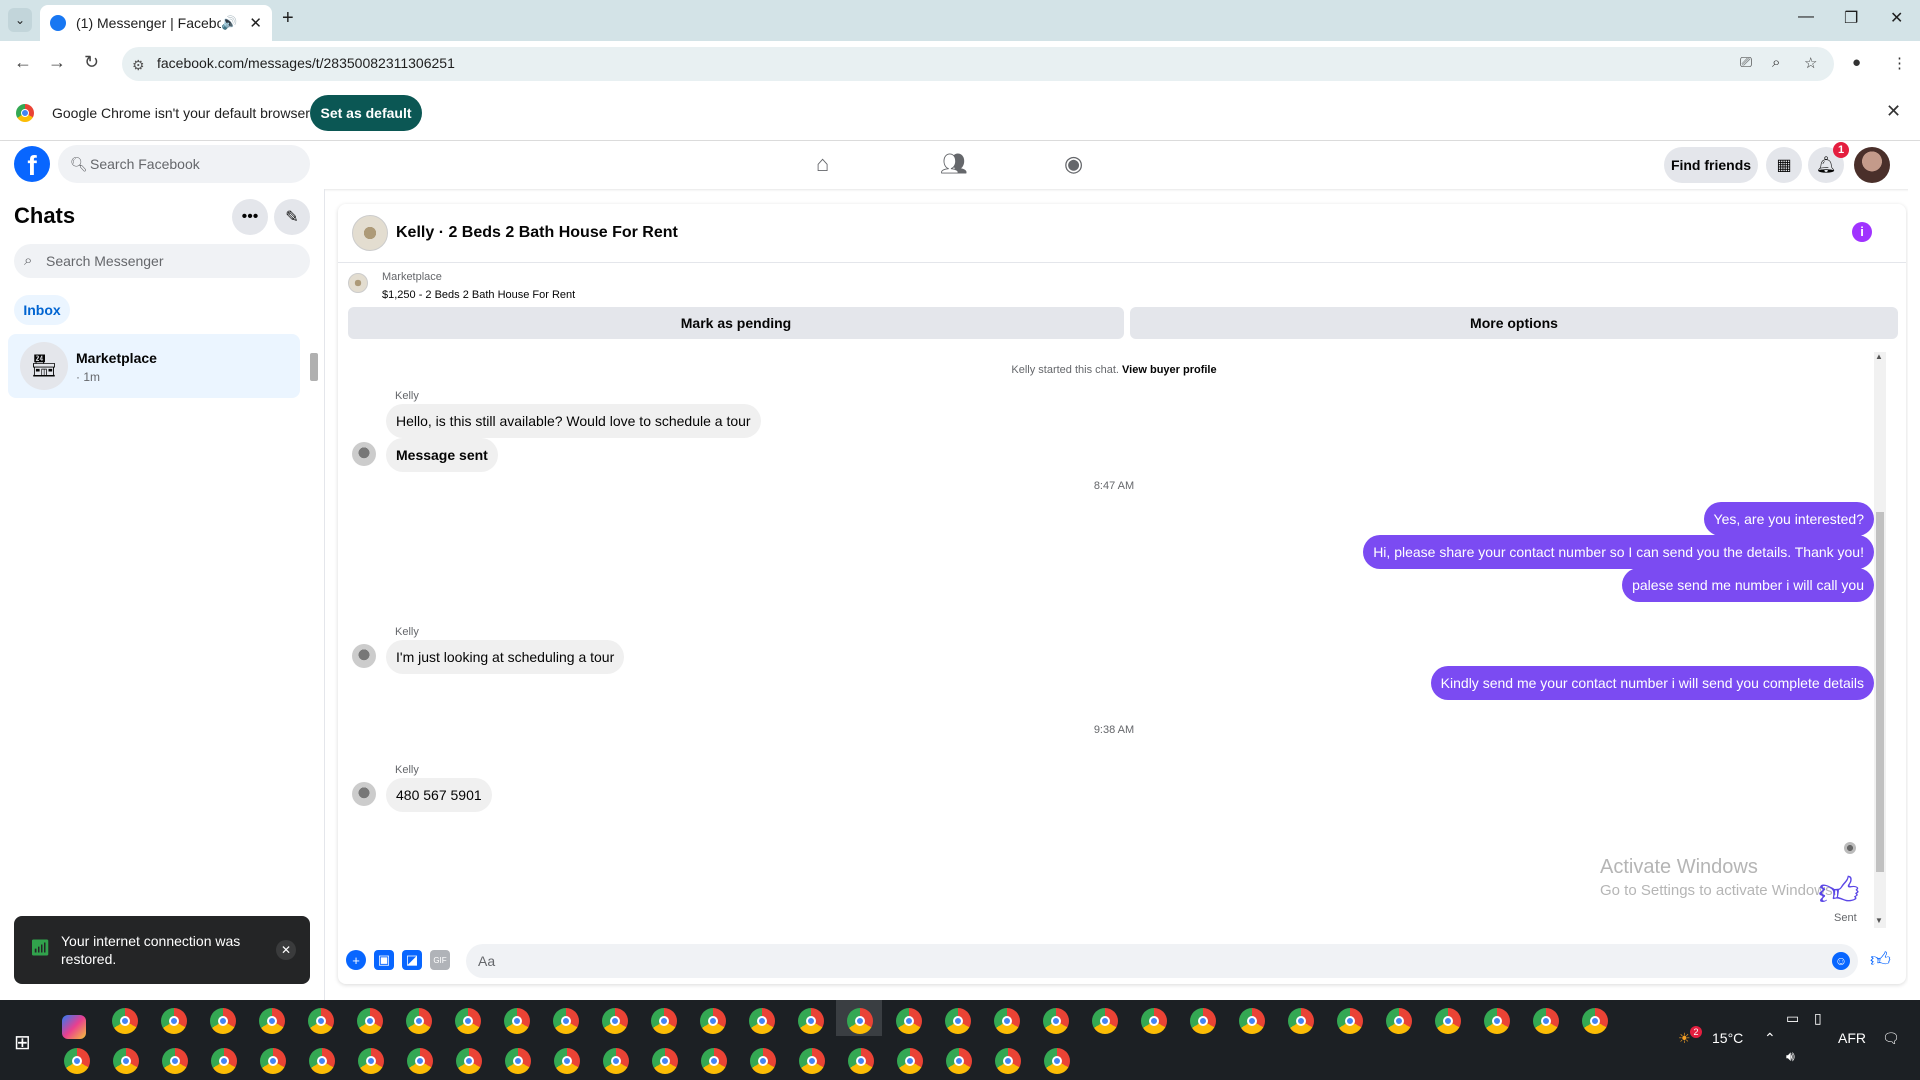  Describe the element at coordinates (229, 23) in the screenshot. I see `audio-playing-icon: 🔊` at that location.